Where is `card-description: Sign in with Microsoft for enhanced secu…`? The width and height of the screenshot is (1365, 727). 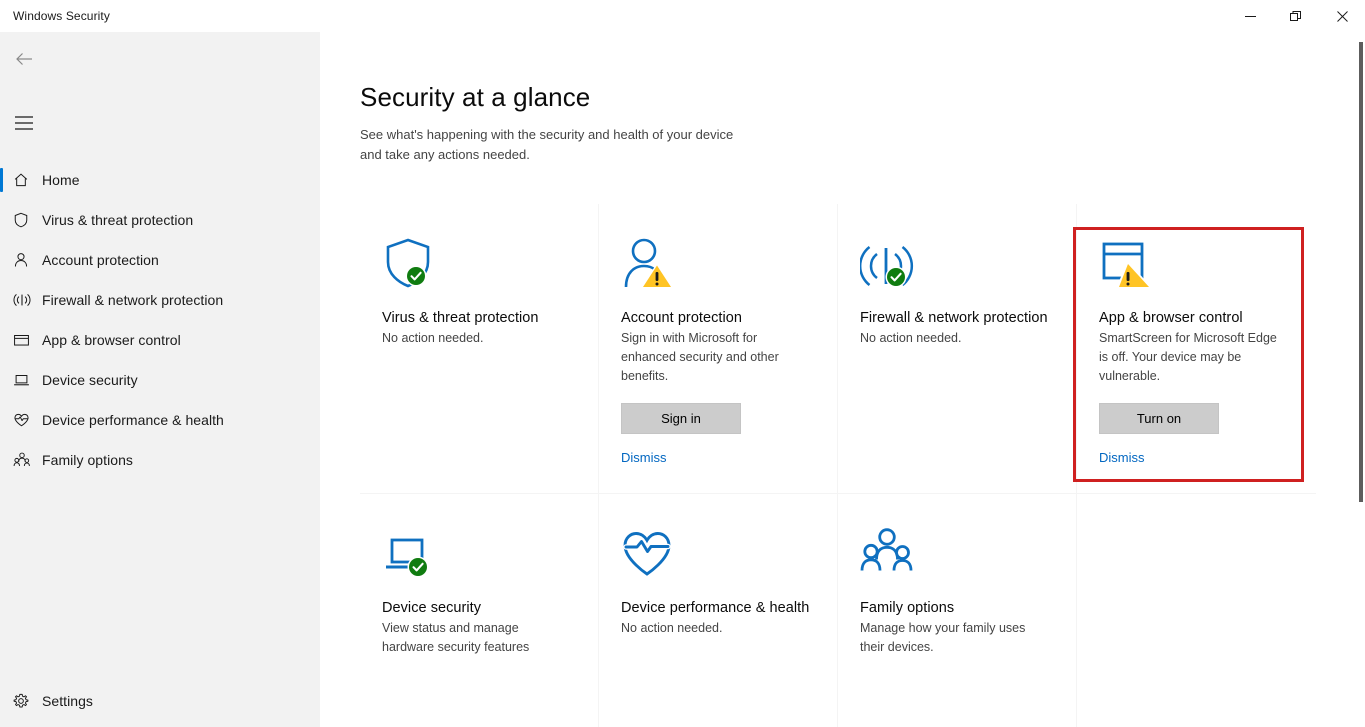 card-description: Sign in with Microsoft for enhanced secu… is located at coordinates (700, 357).